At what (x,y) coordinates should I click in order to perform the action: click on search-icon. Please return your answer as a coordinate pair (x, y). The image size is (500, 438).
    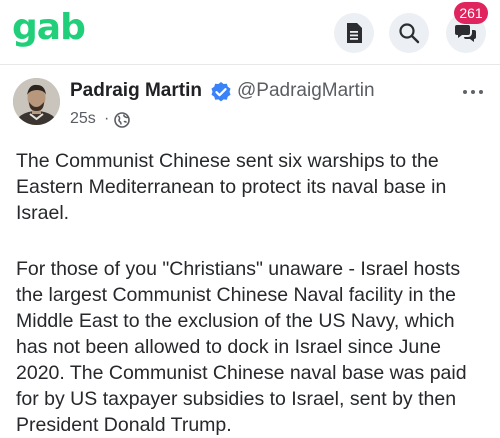
    Looking at the image, I should click on (409, 33).